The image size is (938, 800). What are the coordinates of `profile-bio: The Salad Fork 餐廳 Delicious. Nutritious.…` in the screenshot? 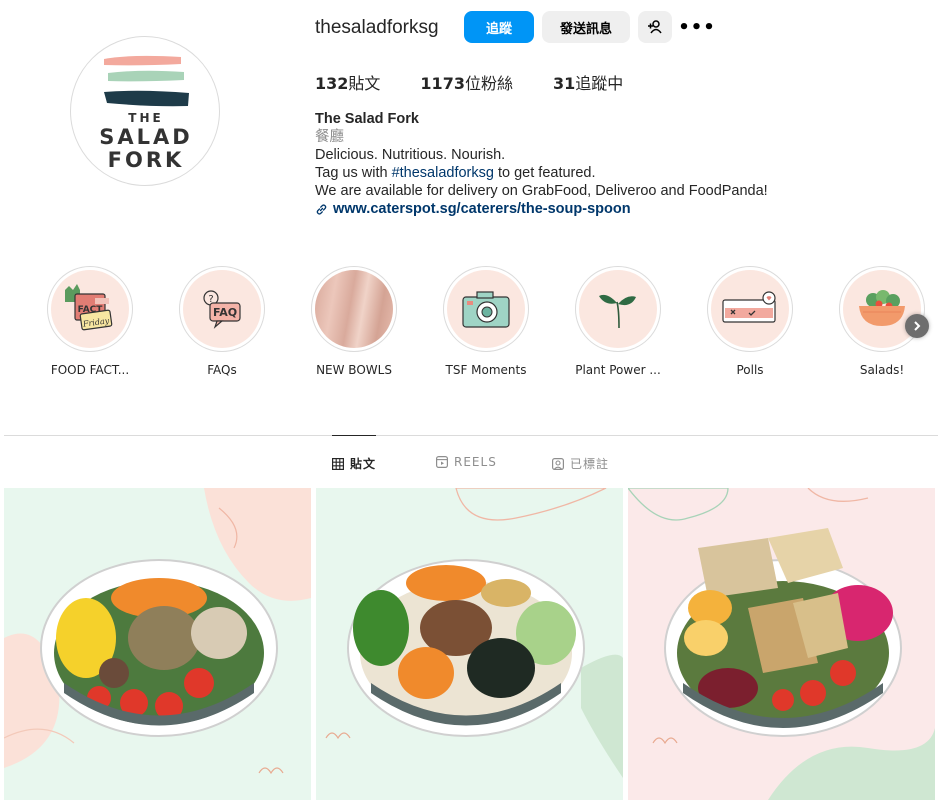 It's located at (541, 164).